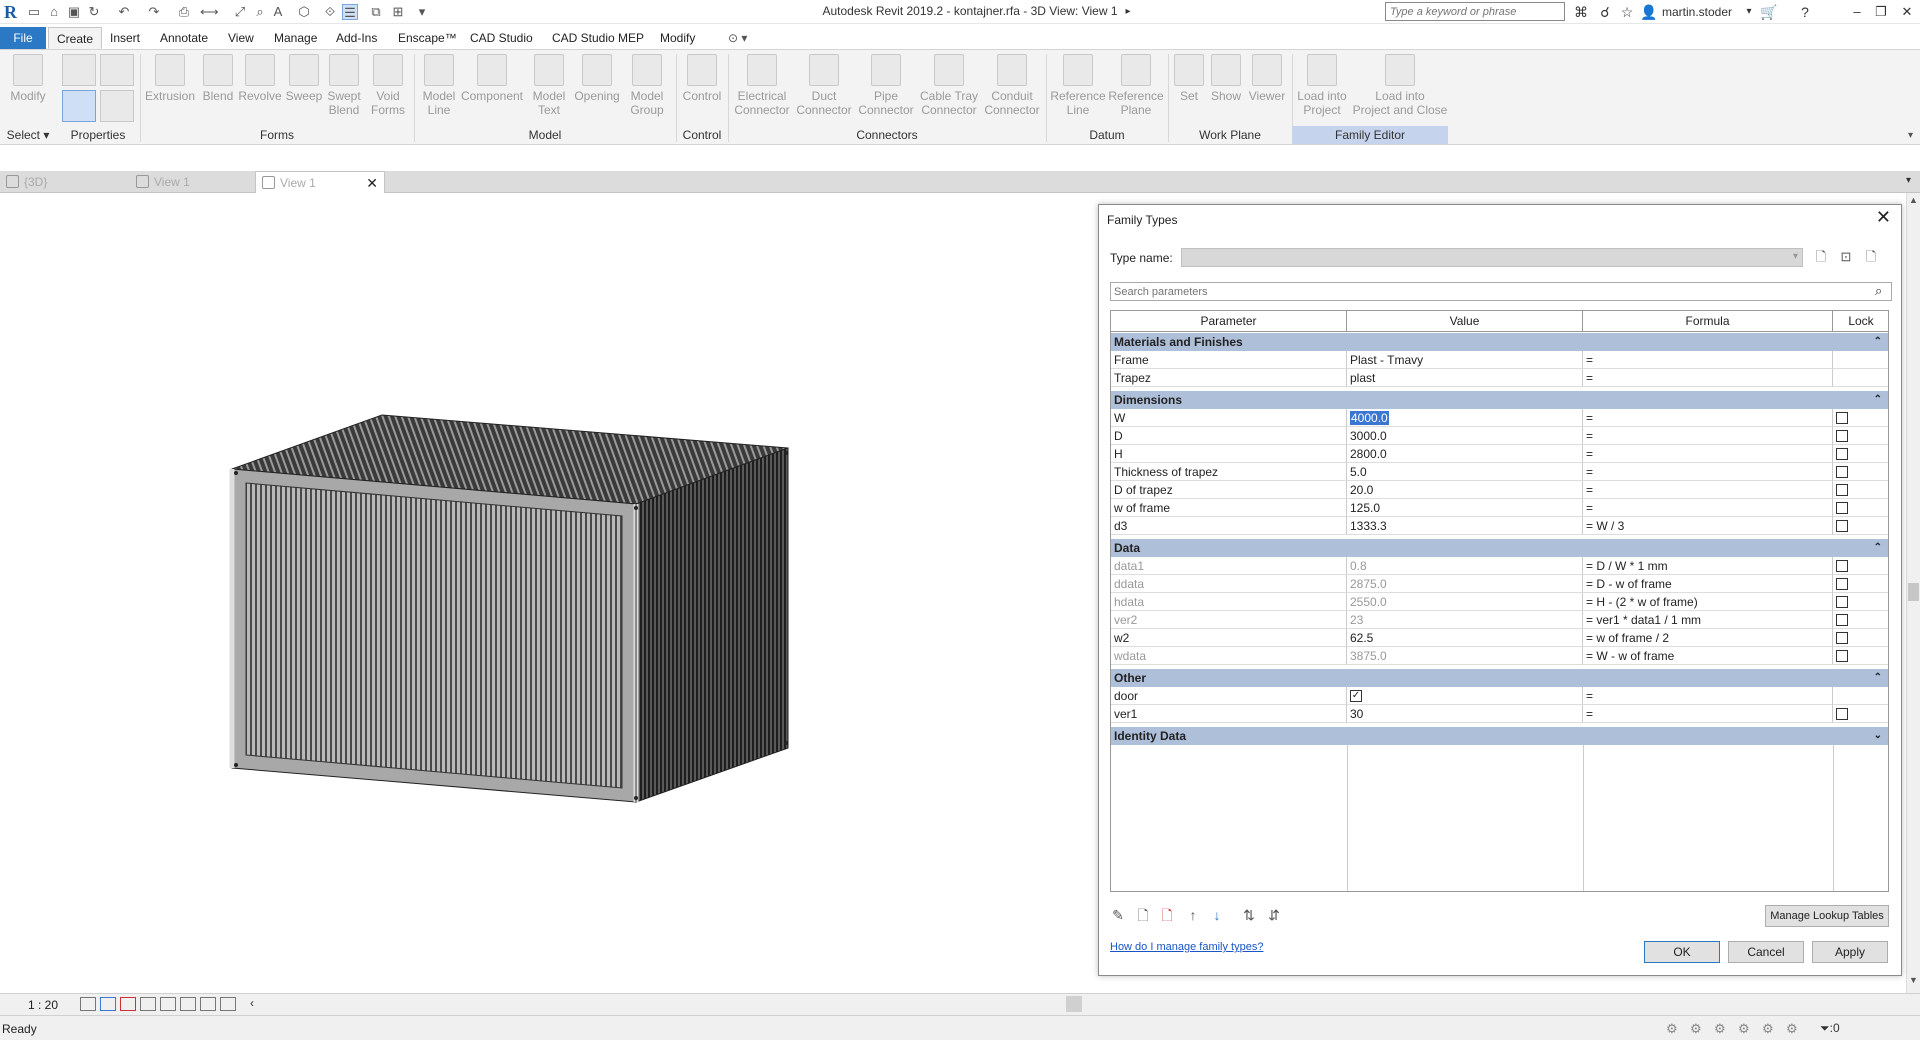 This screenshot has height=1040, width=1920. What do you see at coordinates (1267, 90) in the screenshot?
I see `viewer-button: Viewer` at bounding box center [1267, 90].